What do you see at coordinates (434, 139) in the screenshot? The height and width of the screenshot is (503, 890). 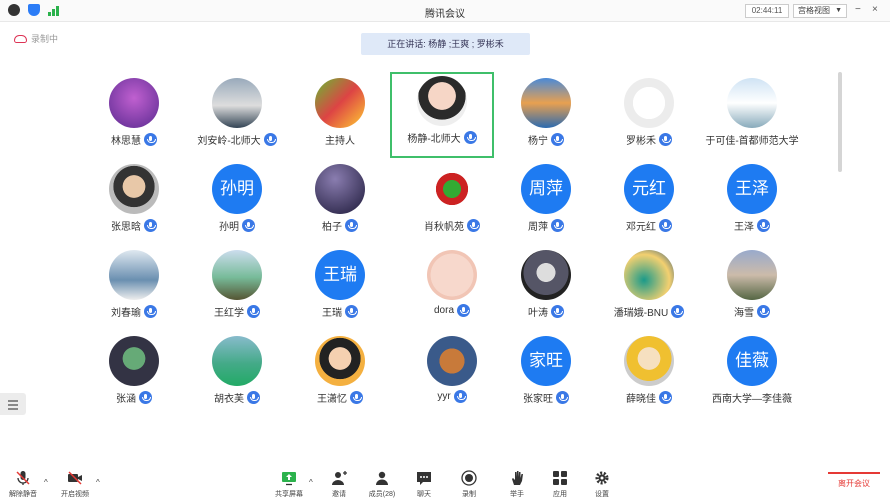 I see `participant-name: 杨静-北师大` at bounding box center [434, 139].